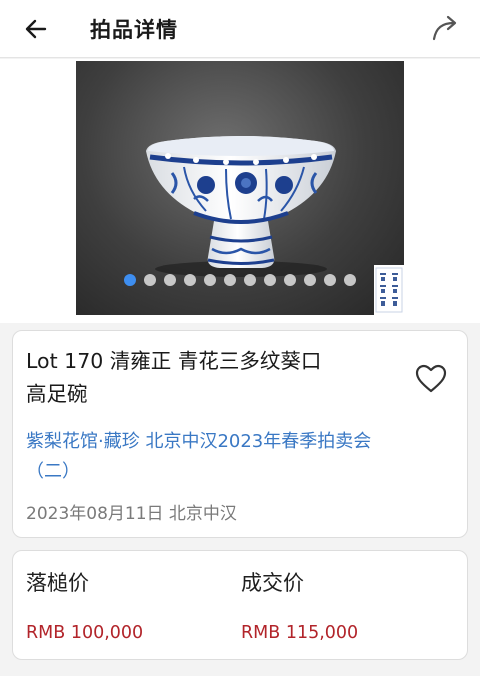 This screenshot has width=480, height=676. What do you see at coordinates (212, 378) in the screenshot?
I see `lot-title: Lot 170 清雍正 青花三多纹葵口 高足碗` at bounding box center [212, 378].